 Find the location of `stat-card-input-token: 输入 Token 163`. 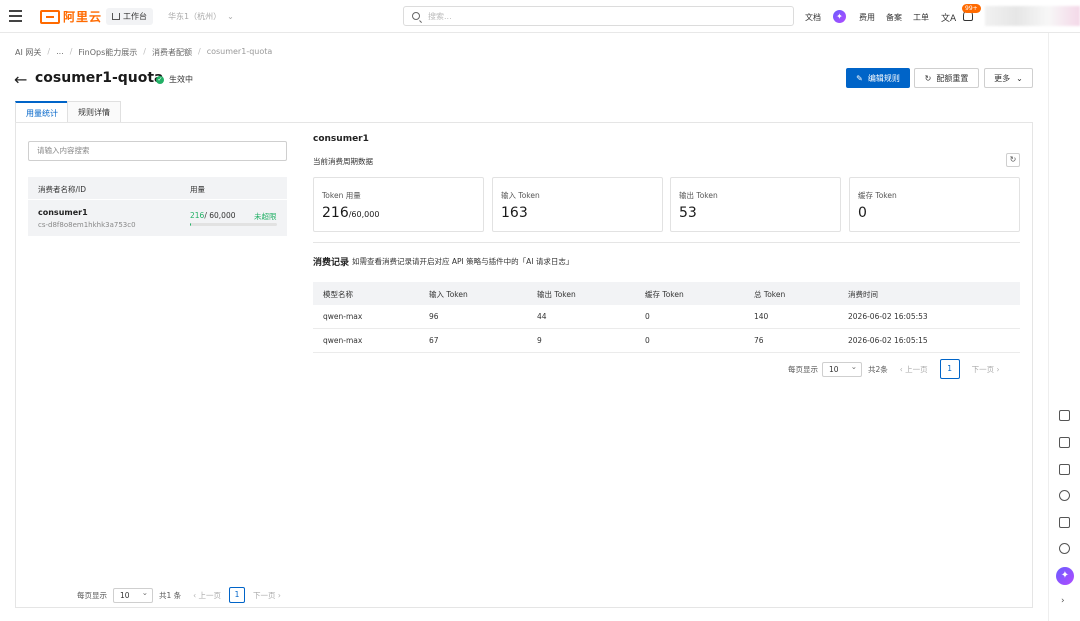

stat-card-input-token: 输入 Token 163 is located at coordinates (577, 204).